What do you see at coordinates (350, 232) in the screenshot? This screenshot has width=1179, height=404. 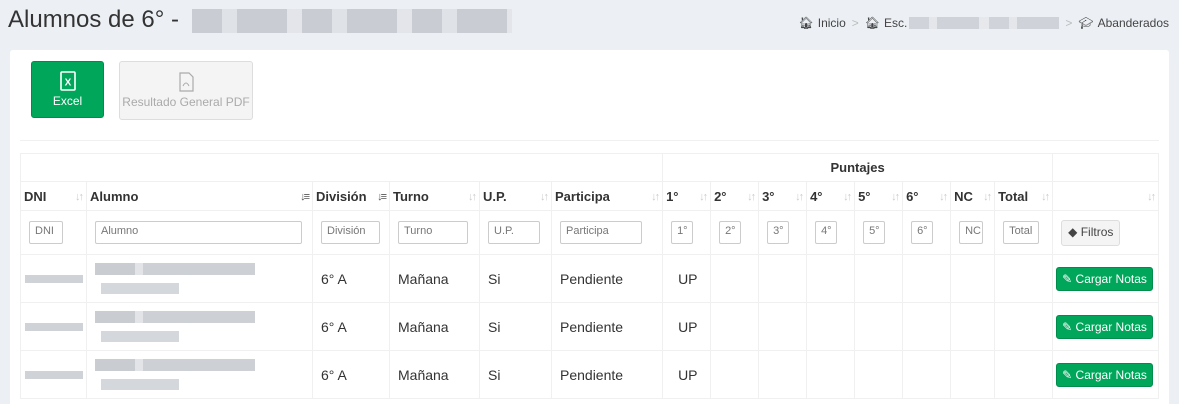 I see `filter-division-input: División` at bounding box center [350, 232].